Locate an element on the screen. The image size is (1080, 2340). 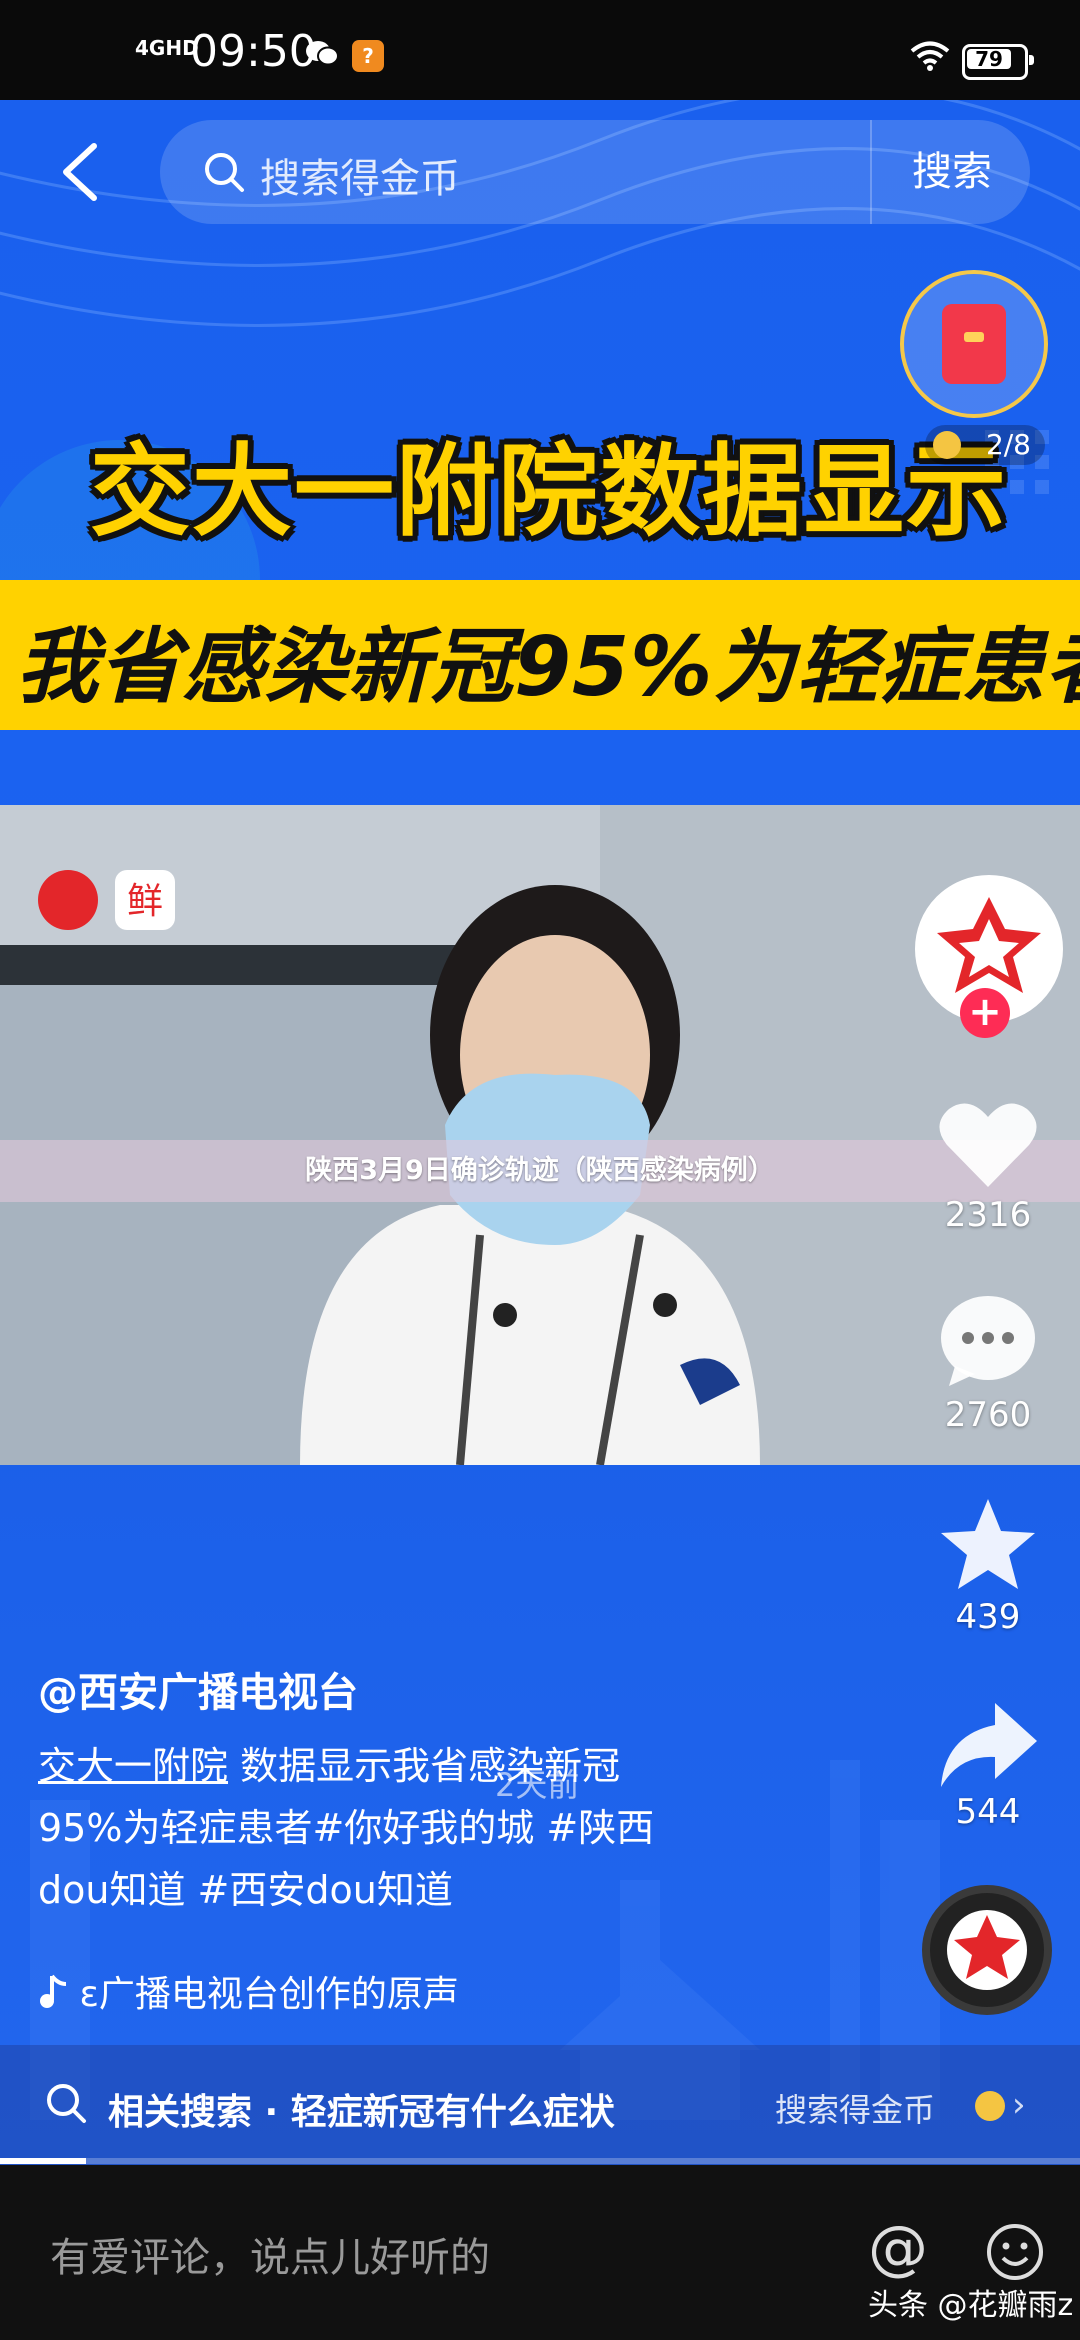
search-reward-text: 搜索得金币 is located at coordinates (855, 2110).